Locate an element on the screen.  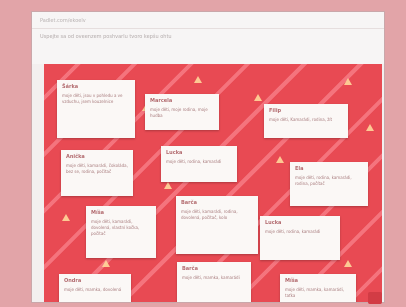
post-card: Filip moje děti, Kamarádi, rodina, žít is located at coordinates (306, 121).